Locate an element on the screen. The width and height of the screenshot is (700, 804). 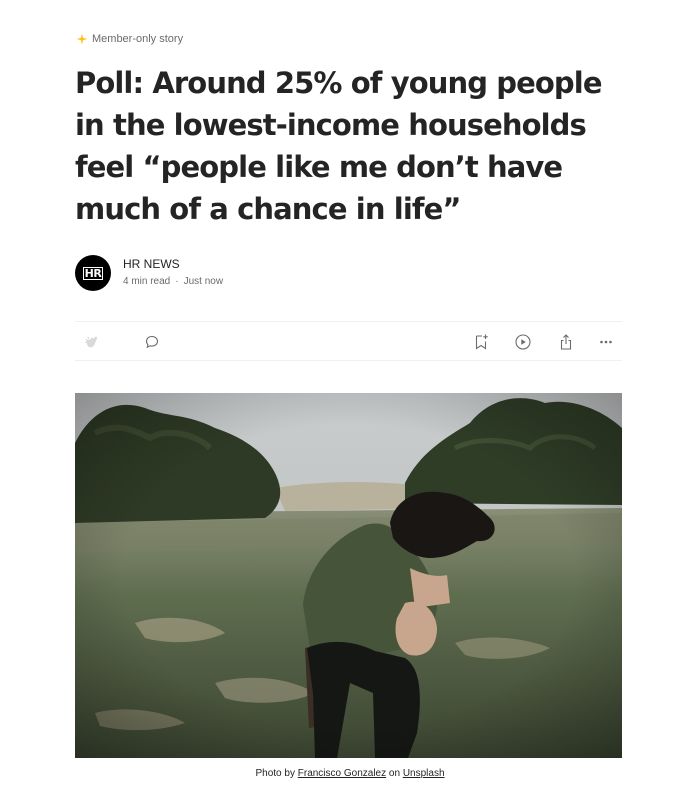
unsplash-link: Unsplash is located at coordinates (424, 773).